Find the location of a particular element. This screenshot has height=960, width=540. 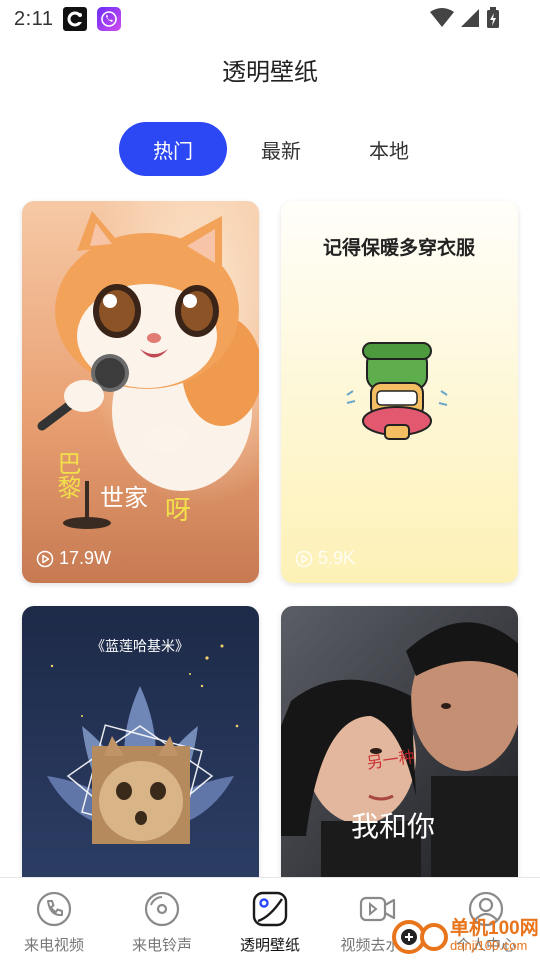

signal-icon is located at coordinates (470, 18).